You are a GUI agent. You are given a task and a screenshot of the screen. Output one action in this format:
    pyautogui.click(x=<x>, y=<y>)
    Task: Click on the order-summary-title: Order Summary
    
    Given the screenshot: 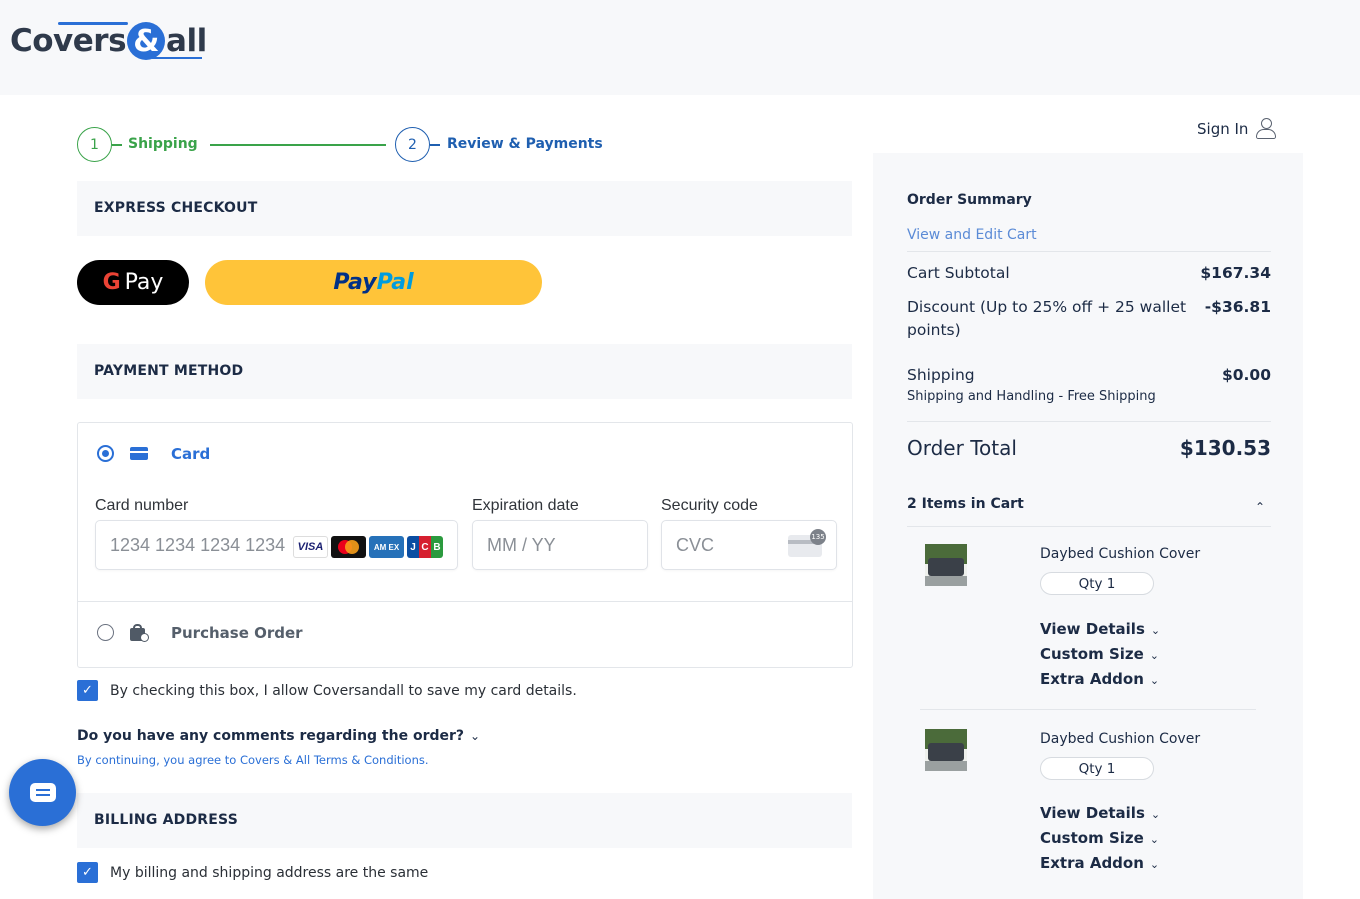 What is the action you would take?
    pyautogui.click(x=969, y=200)
    